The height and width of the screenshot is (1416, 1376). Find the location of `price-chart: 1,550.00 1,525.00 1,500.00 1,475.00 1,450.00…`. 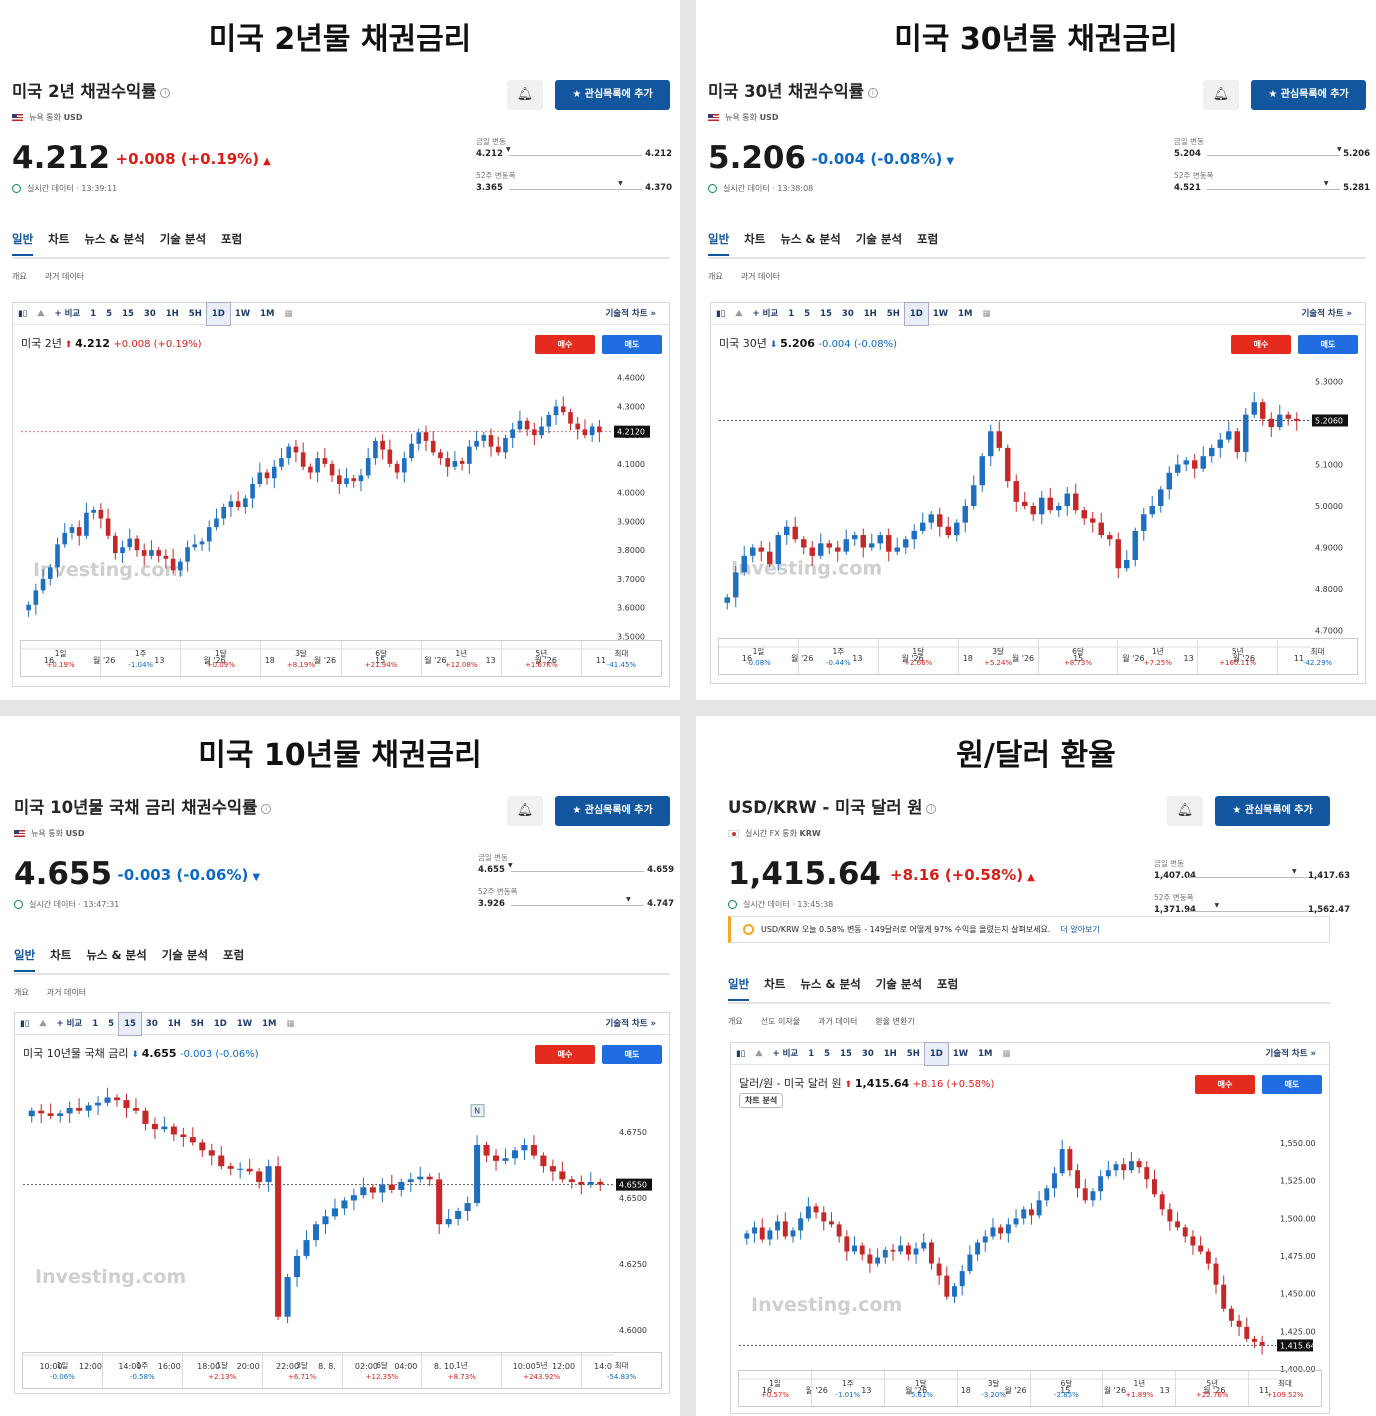

price-chart: 1,550.00 1,525.00 1,500.00 1,475.00 1,450.00… is located at coordinates (1030, 1259).